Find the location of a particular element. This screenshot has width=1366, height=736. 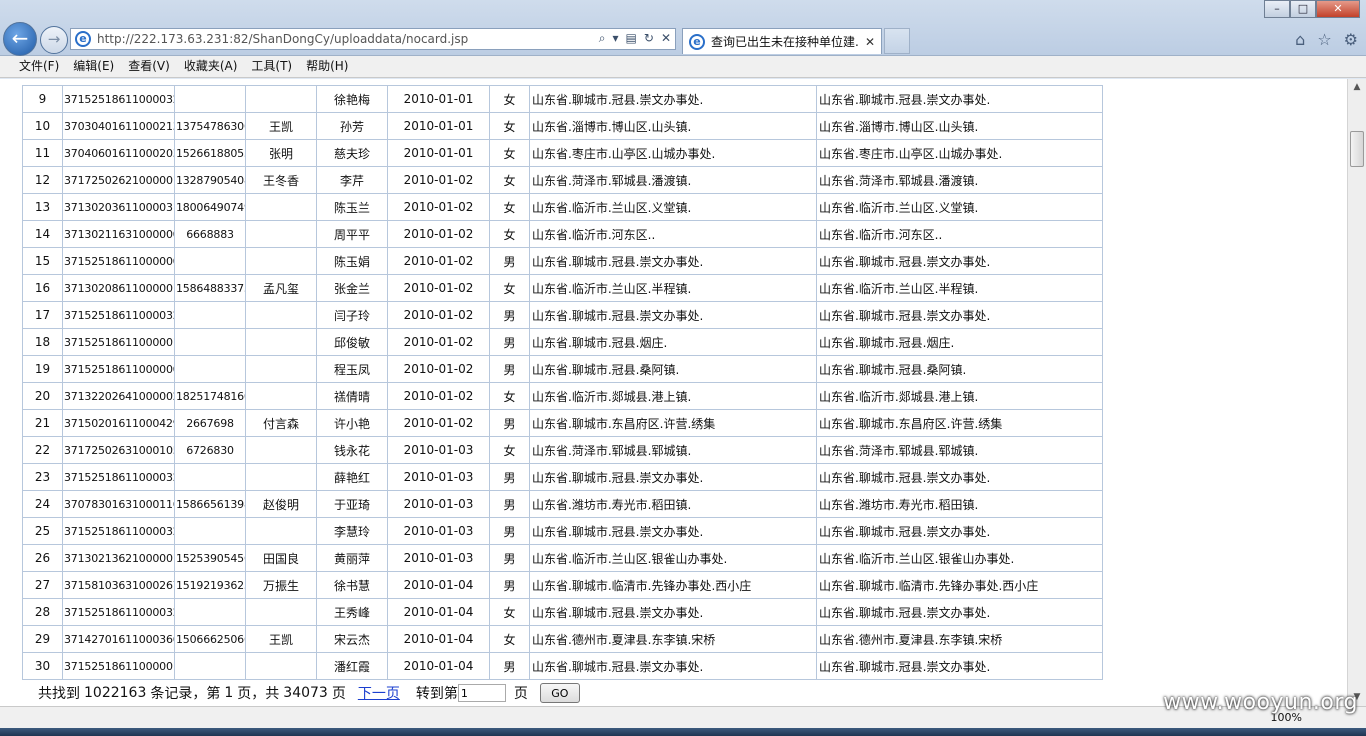

browser-right-icons: ⌂ ☆ ⚙ is located at coordinates (1326, 39).